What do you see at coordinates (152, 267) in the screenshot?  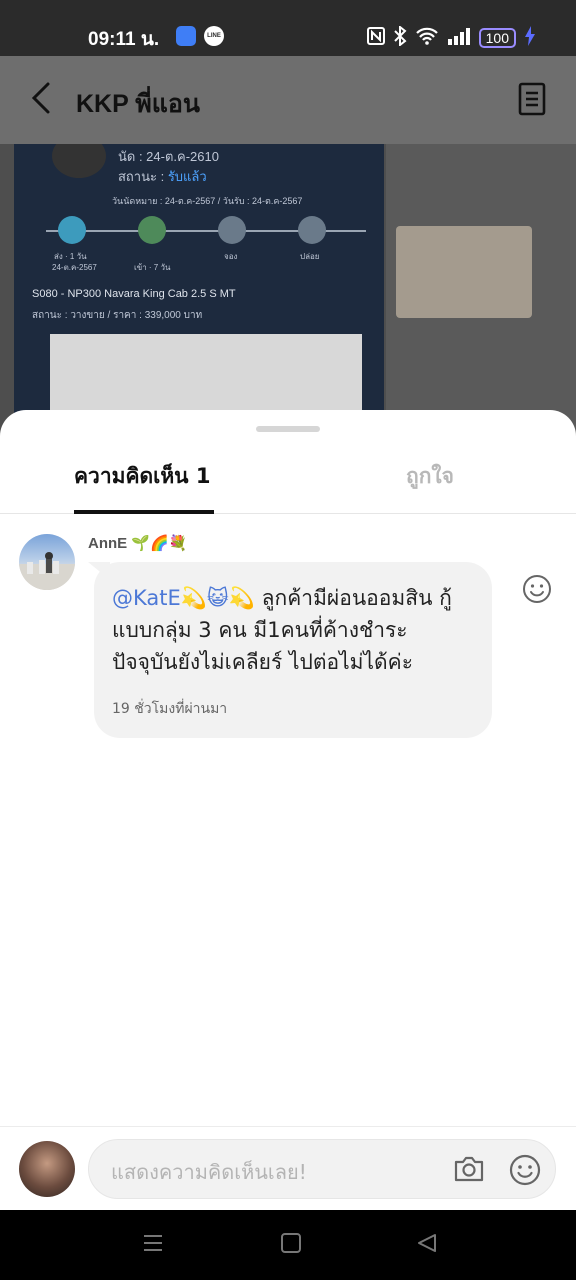 I see `bg-step-label-2: เข้า · 7 วัน` at bounding box center [152, 267].